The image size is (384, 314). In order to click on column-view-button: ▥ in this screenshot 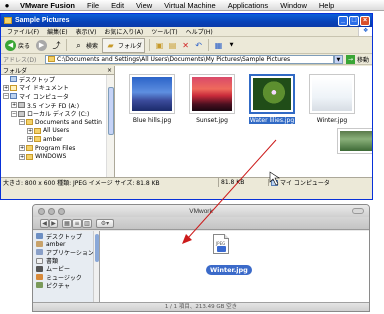, I will do `click(87, 223)`.